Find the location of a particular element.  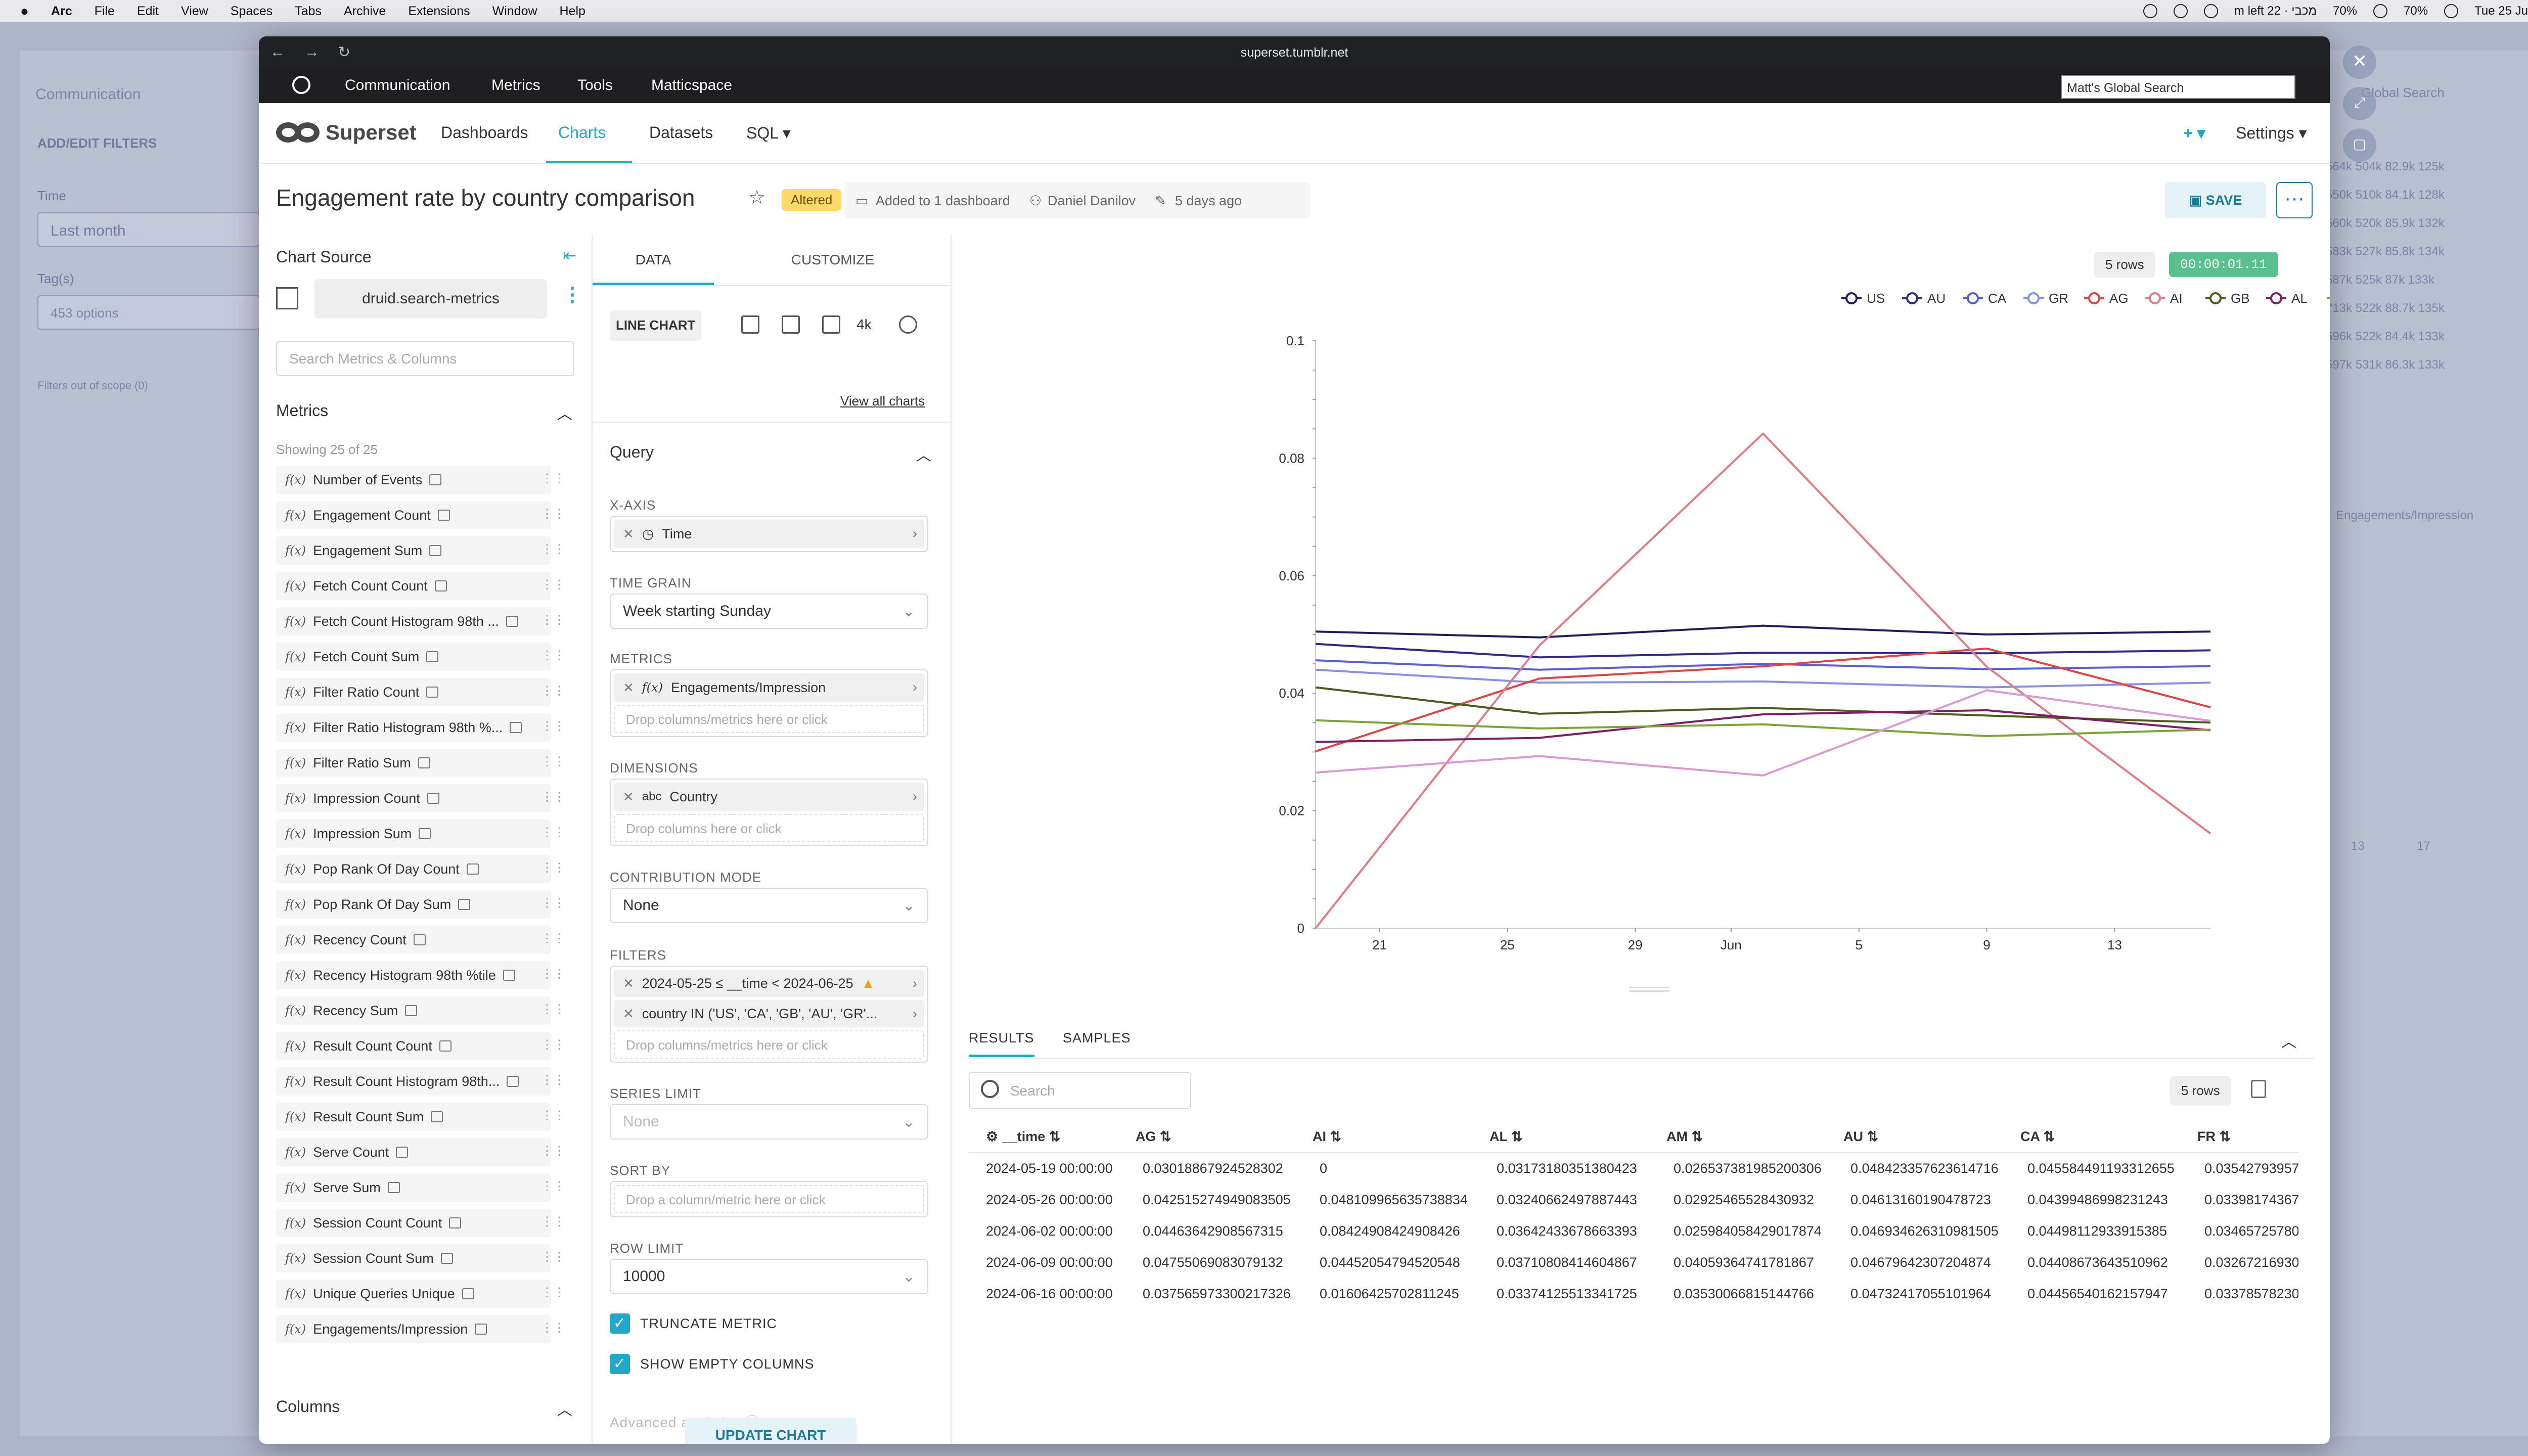

metric-item: f(x) Fetch Count Histogram 98th ... ⋮⋮ is located at coordinates (425, 621).